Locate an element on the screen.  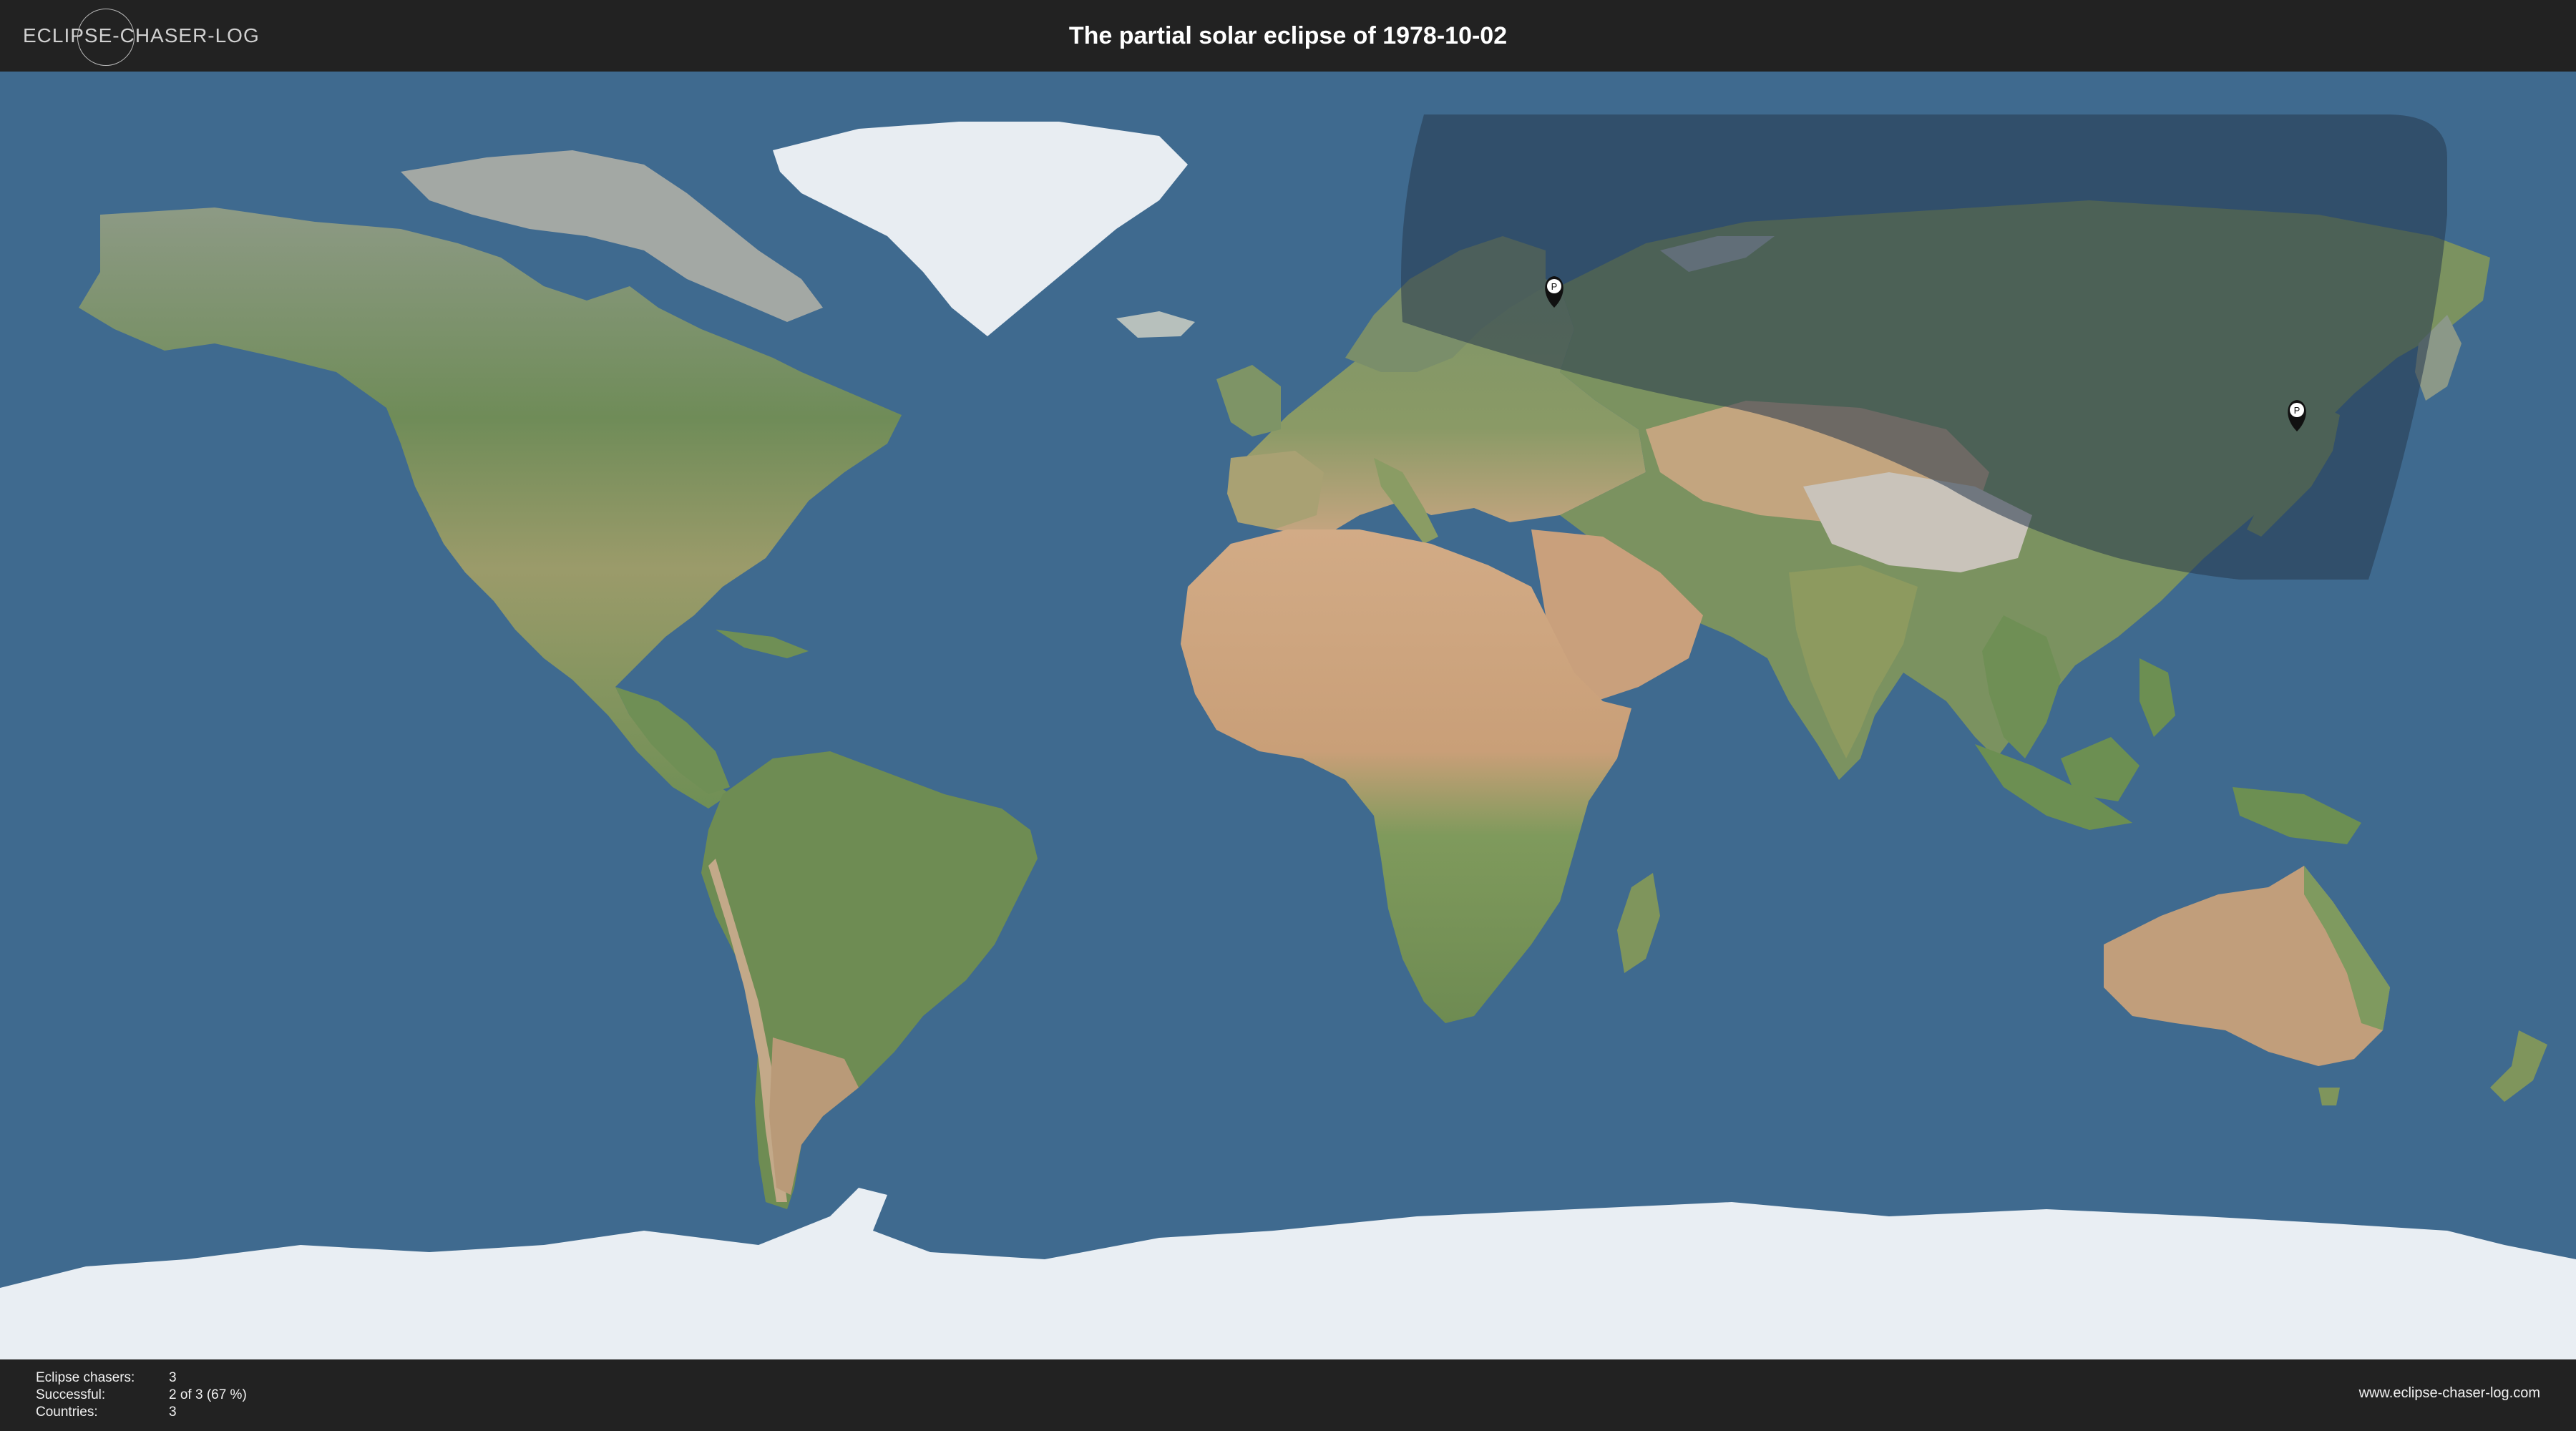
new-guinea is located at coordinates (2297, 815).